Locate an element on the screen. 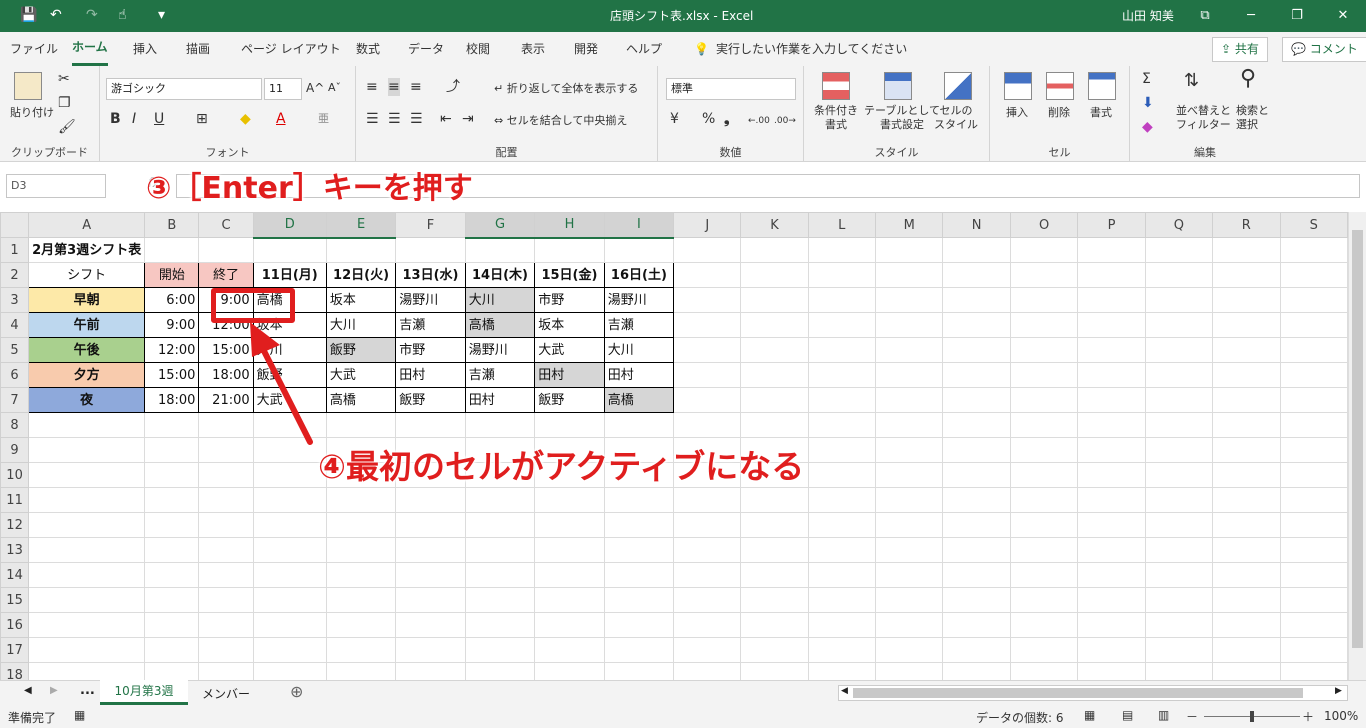  cell-j4 is located at coordinates (707, 325).